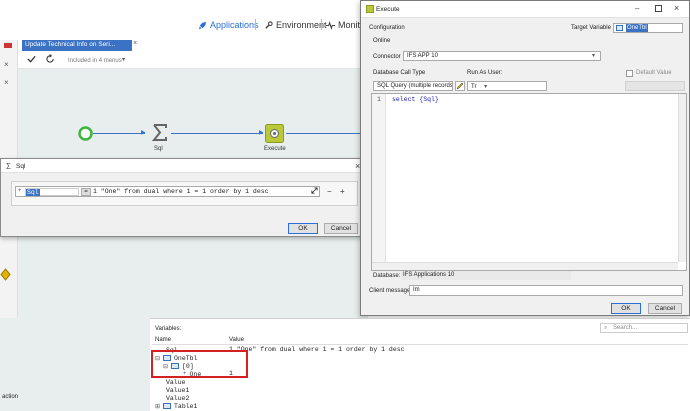  I want to click on start-node-icon, so click(85, 133).